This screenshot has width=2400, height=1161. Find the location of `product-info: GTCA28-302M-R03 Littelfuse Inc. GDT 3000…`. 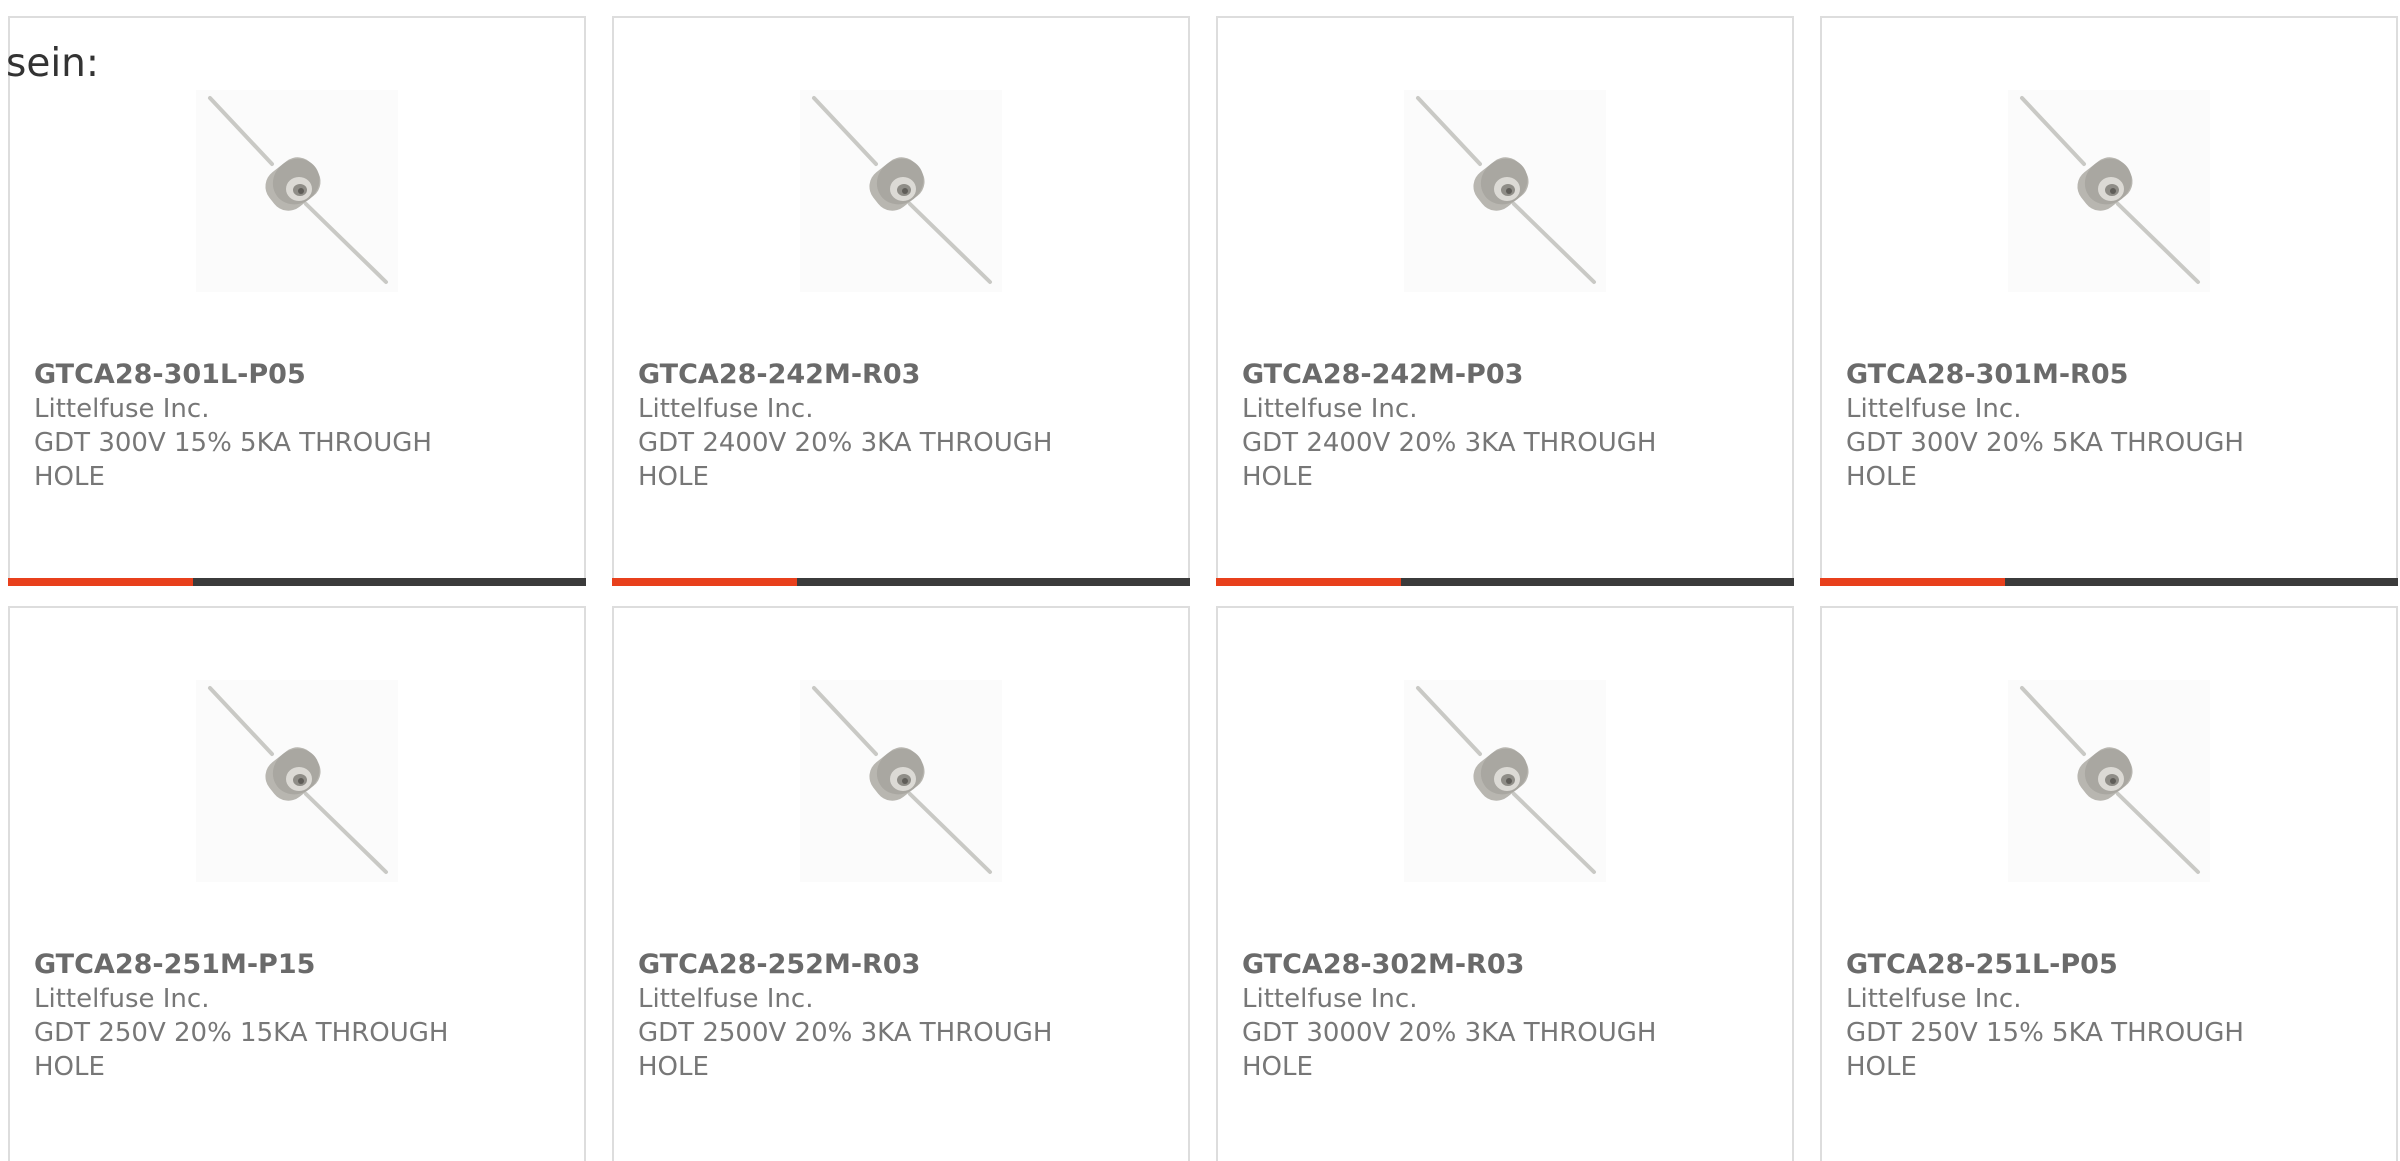

product-info: GTCA28-302M-R03 Littelfuse Inc. GDT 3000… is located at coordinates (1452, 1016).